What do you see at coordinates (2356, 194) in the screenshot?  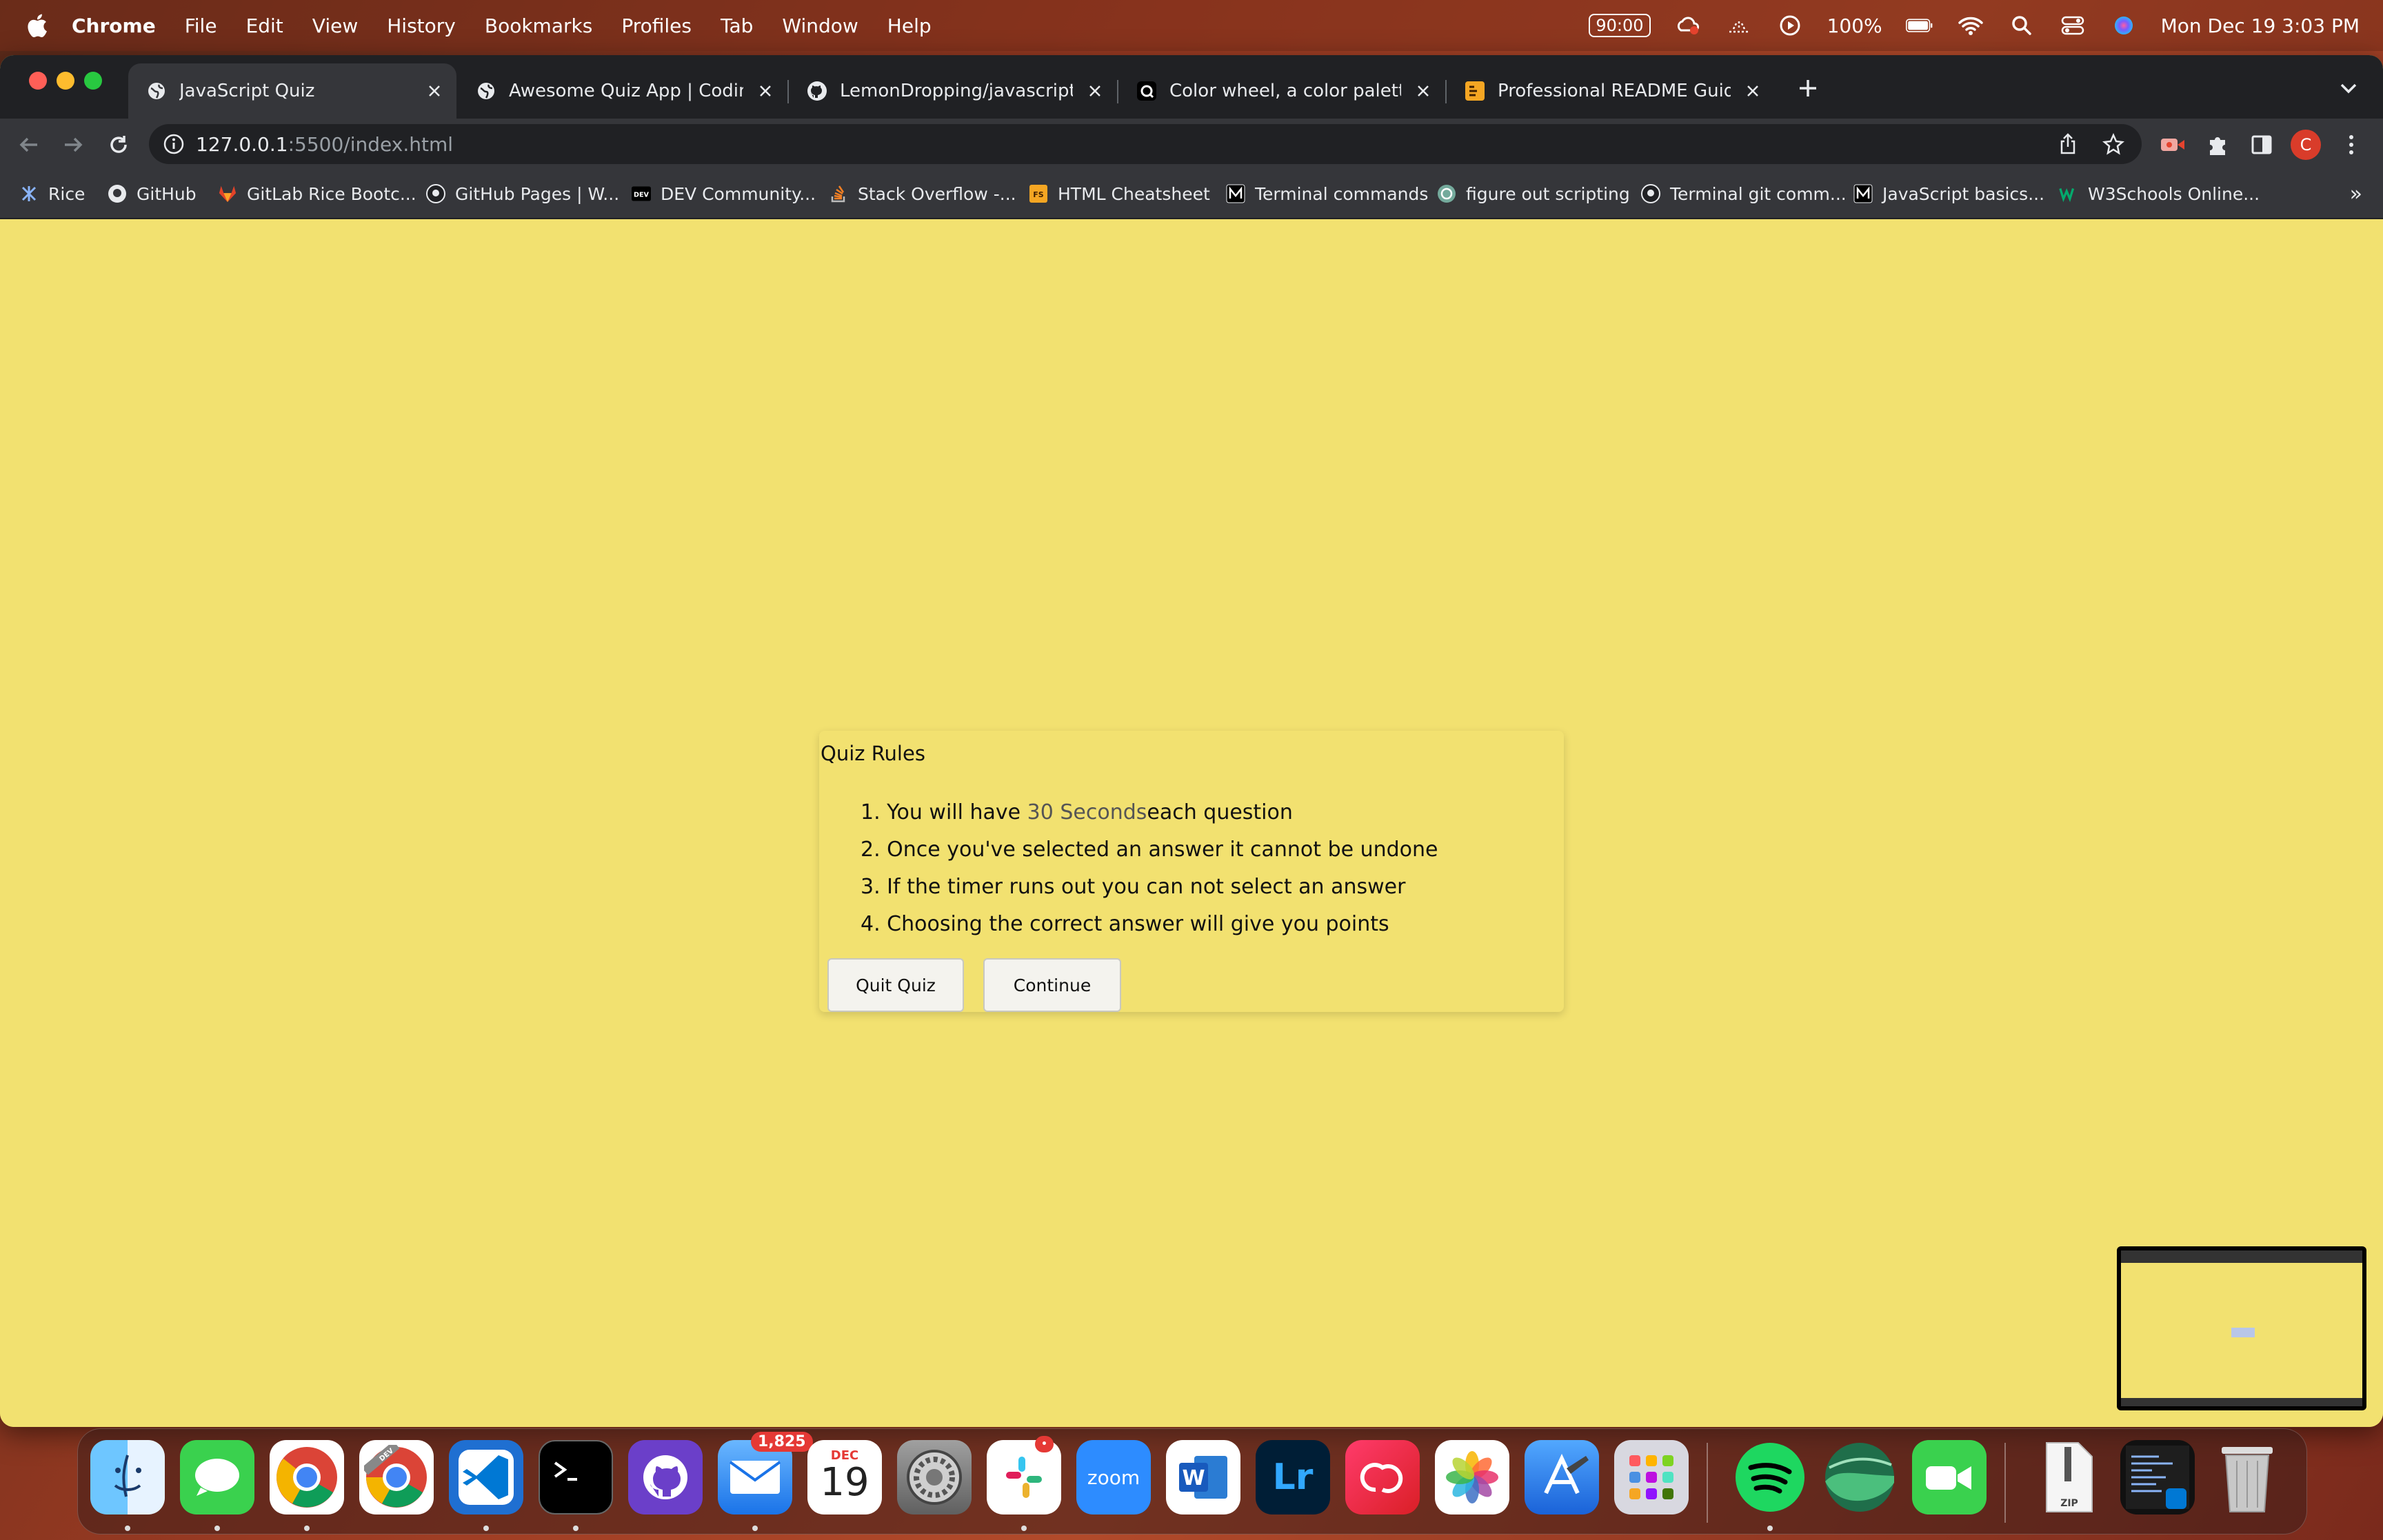 I see `bookmarks-overflow-icon: »` at bounding box center [2356, 194].